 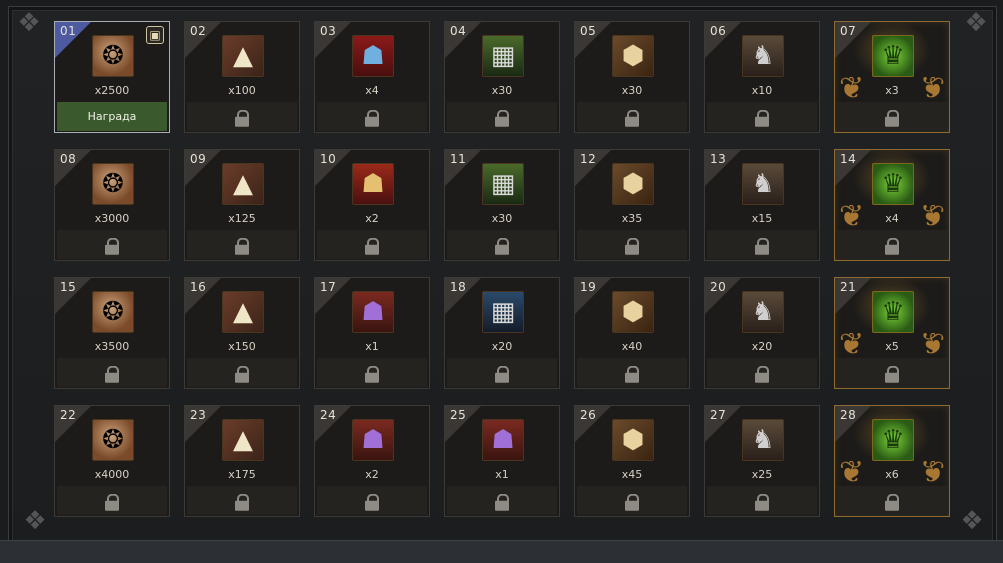 What do you see at coordinates (588, 31) in the screenshot?
I see `day-number: 05` at bounding box center [588, 31].